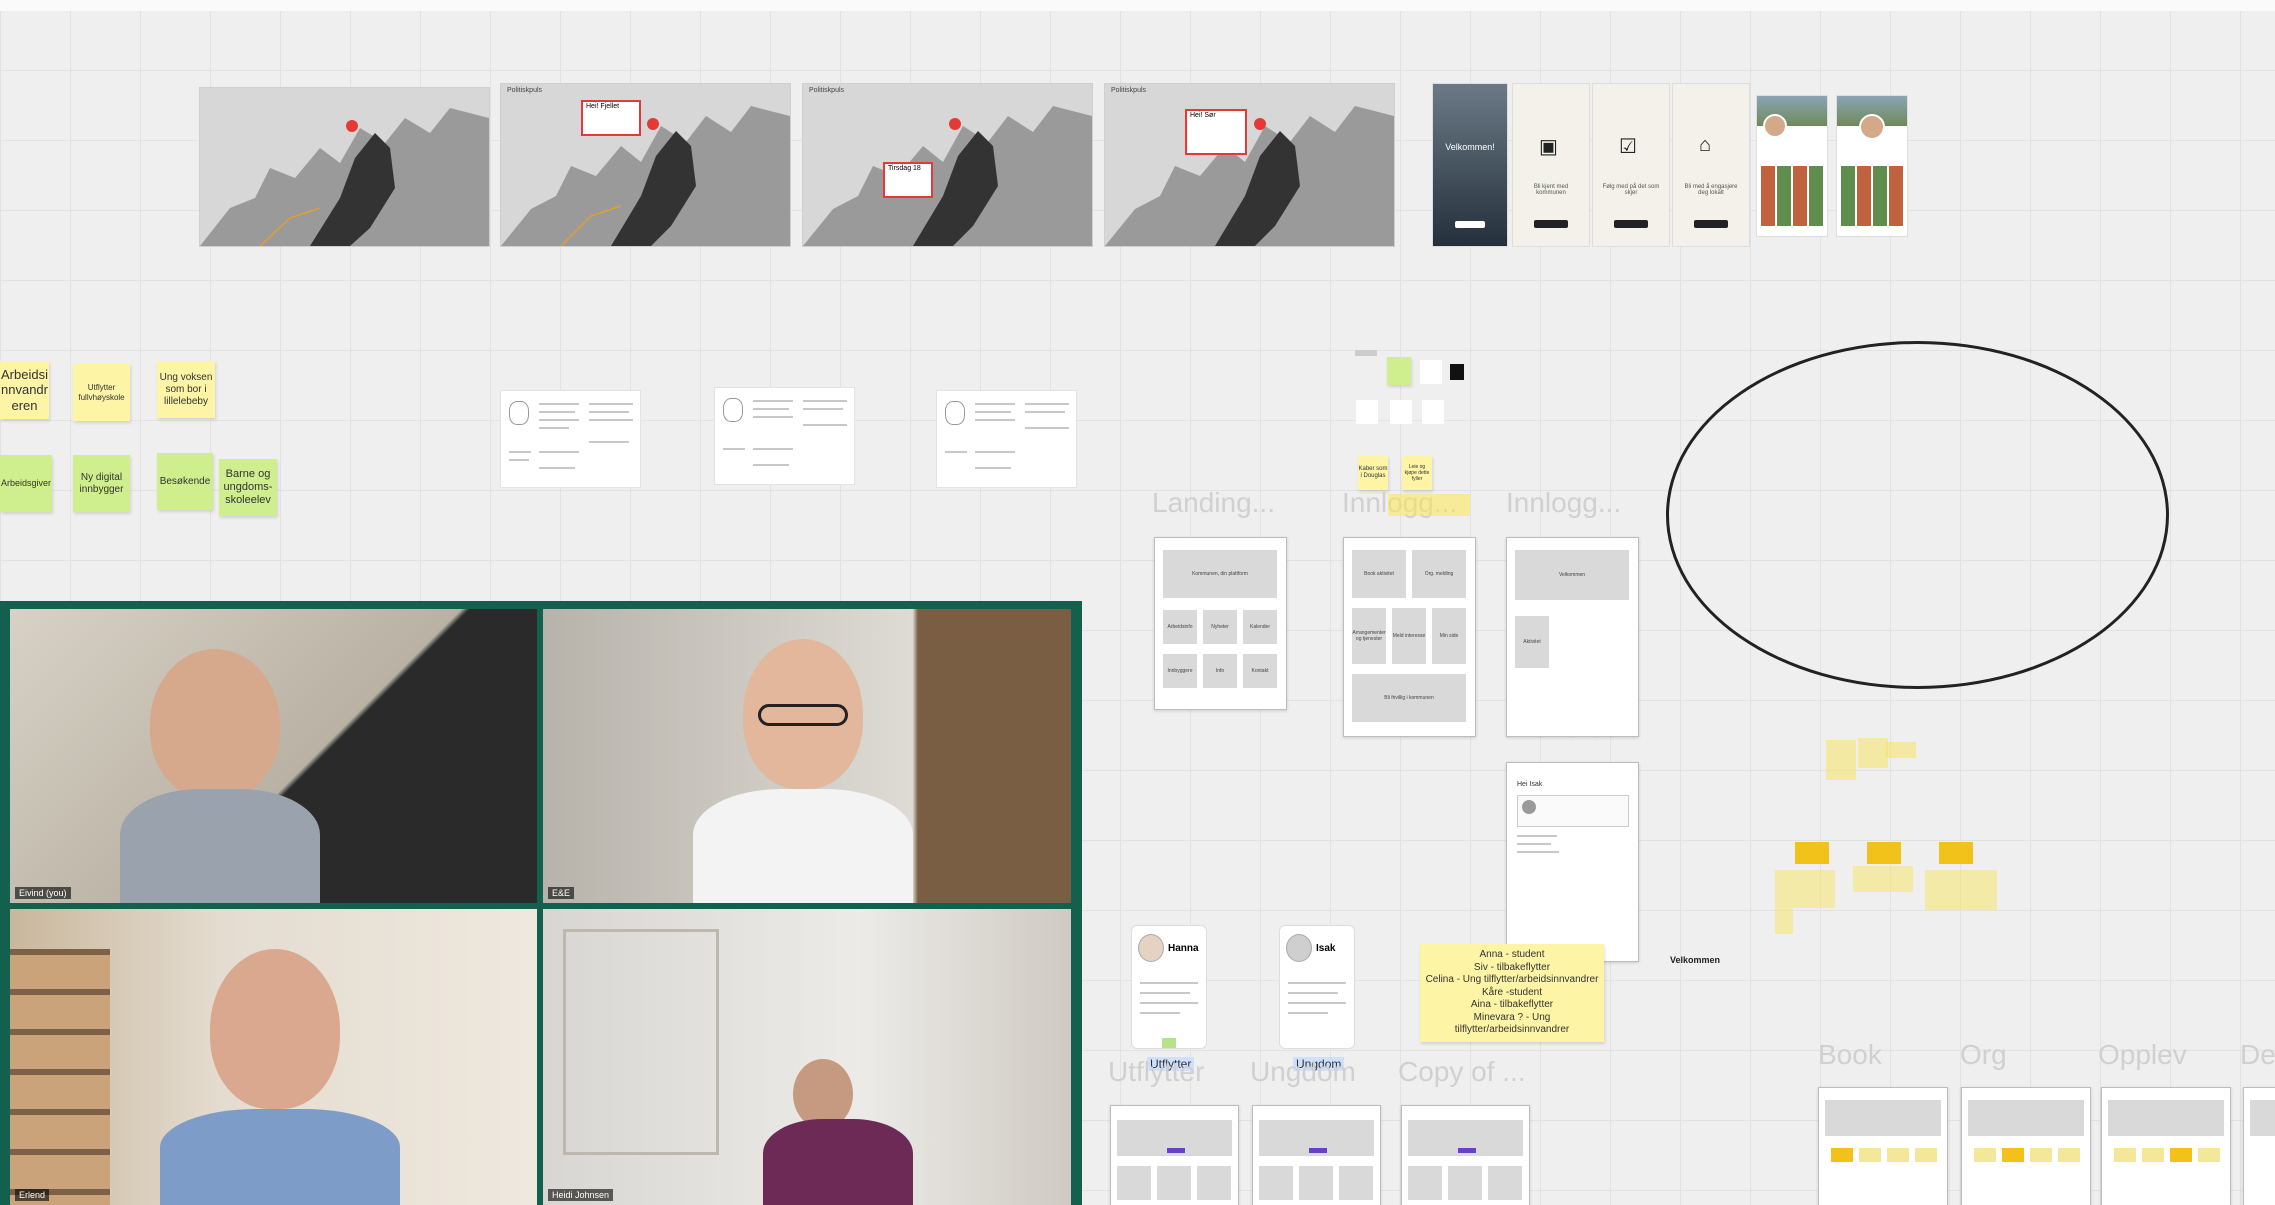 The height and width of the screenshot is (1205, 2275). What do you see at coordinates (1775, 126) in the screenshot?
I see `avatar` at bounding box center [1775, 126].